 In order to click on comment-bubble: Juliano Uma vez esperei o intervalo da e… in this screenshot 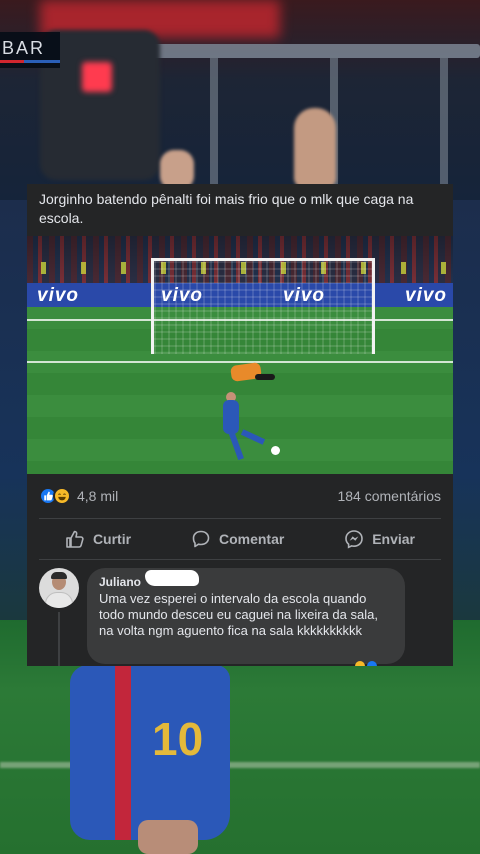, I will do `click(246, 617)`.